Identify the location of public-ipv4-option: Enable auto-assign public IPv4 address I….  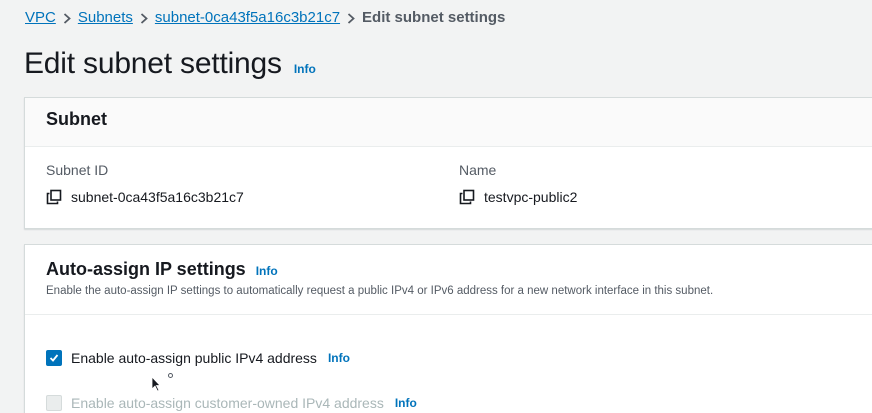
(198, 358).